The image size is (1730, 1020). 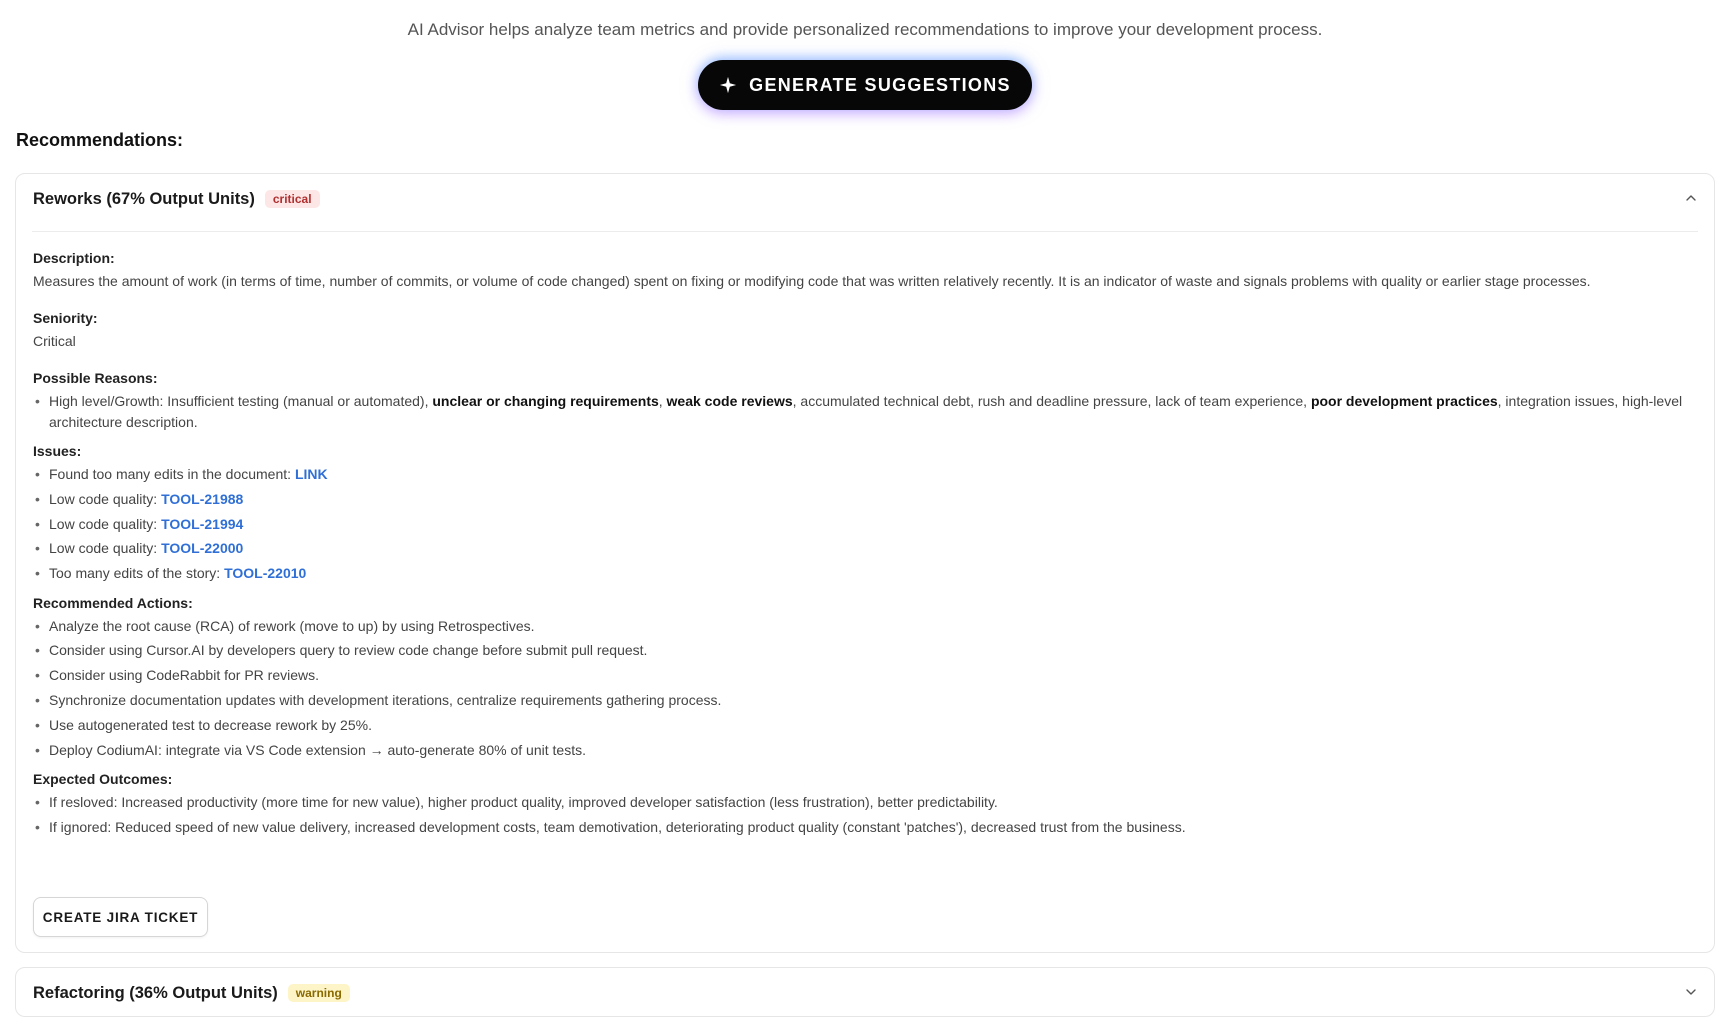 I want to click on list-item: Low code quality: TOOL-21994, so click(x=865, y=524).